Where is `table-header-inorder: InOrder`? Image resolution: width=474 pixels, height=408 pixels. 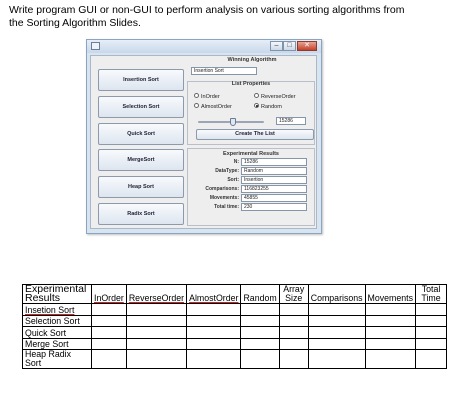 table-header-inorder: InOrder is located at coordinates (109, 294).